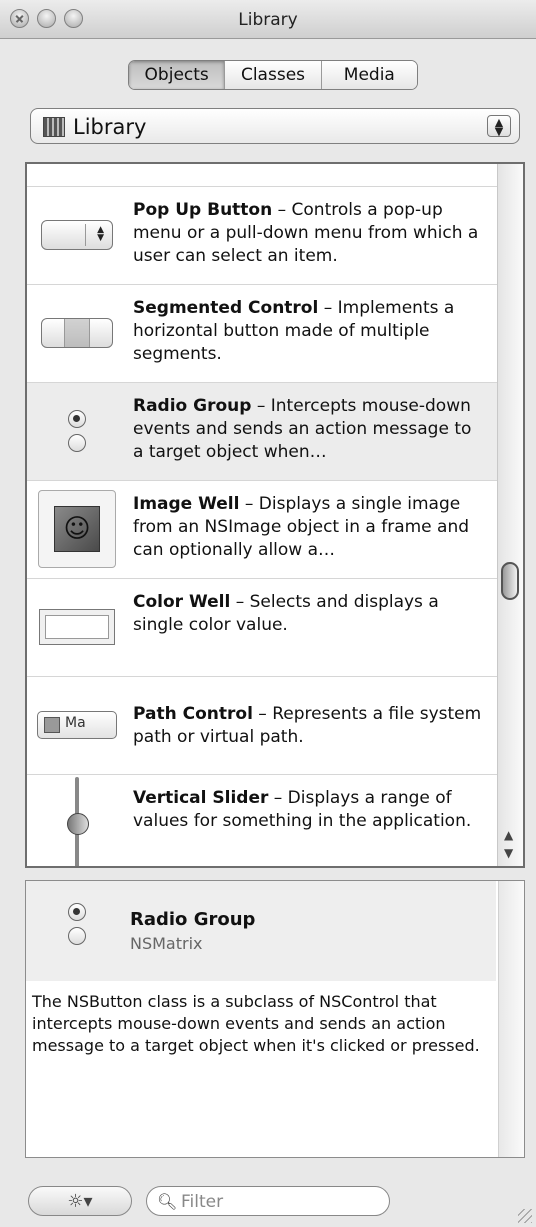 Image resolution: width=536 pixels, height=1227 pixels. I want to click on detail-name: Radio Group, so click(193, 919).